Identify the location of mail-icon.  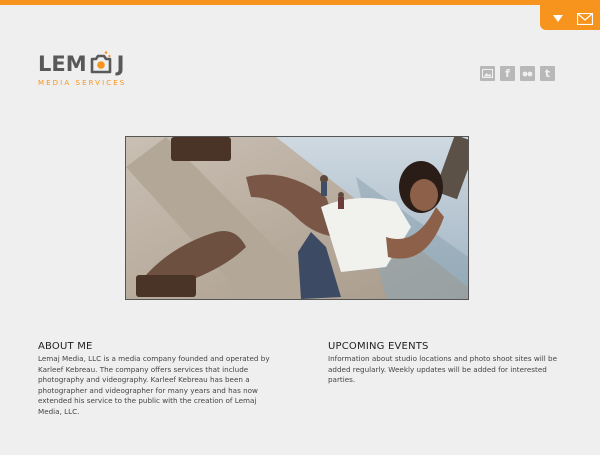
(585, 18).